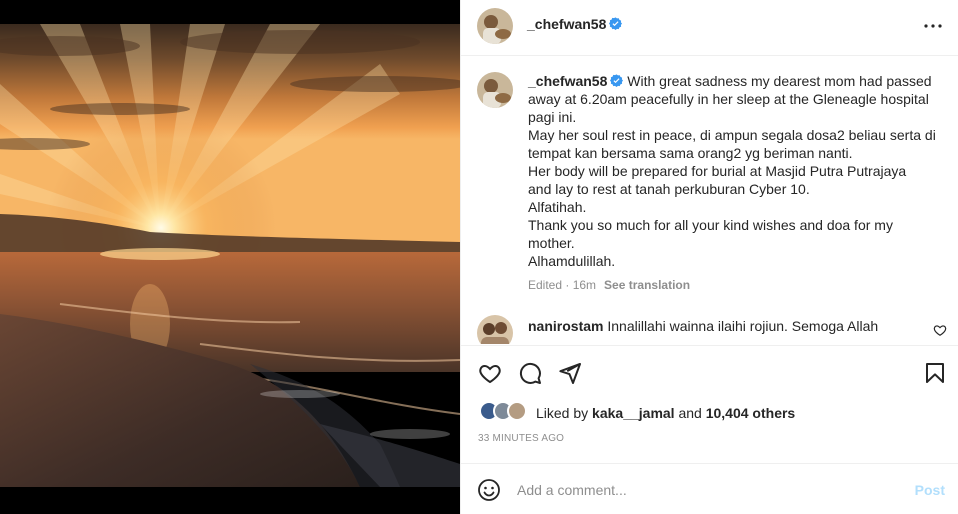  What do you see at coordinates (751, 413) in the screenshot?
I see `likes-others-count: 10,404 others` at bounding box center [751, 413].